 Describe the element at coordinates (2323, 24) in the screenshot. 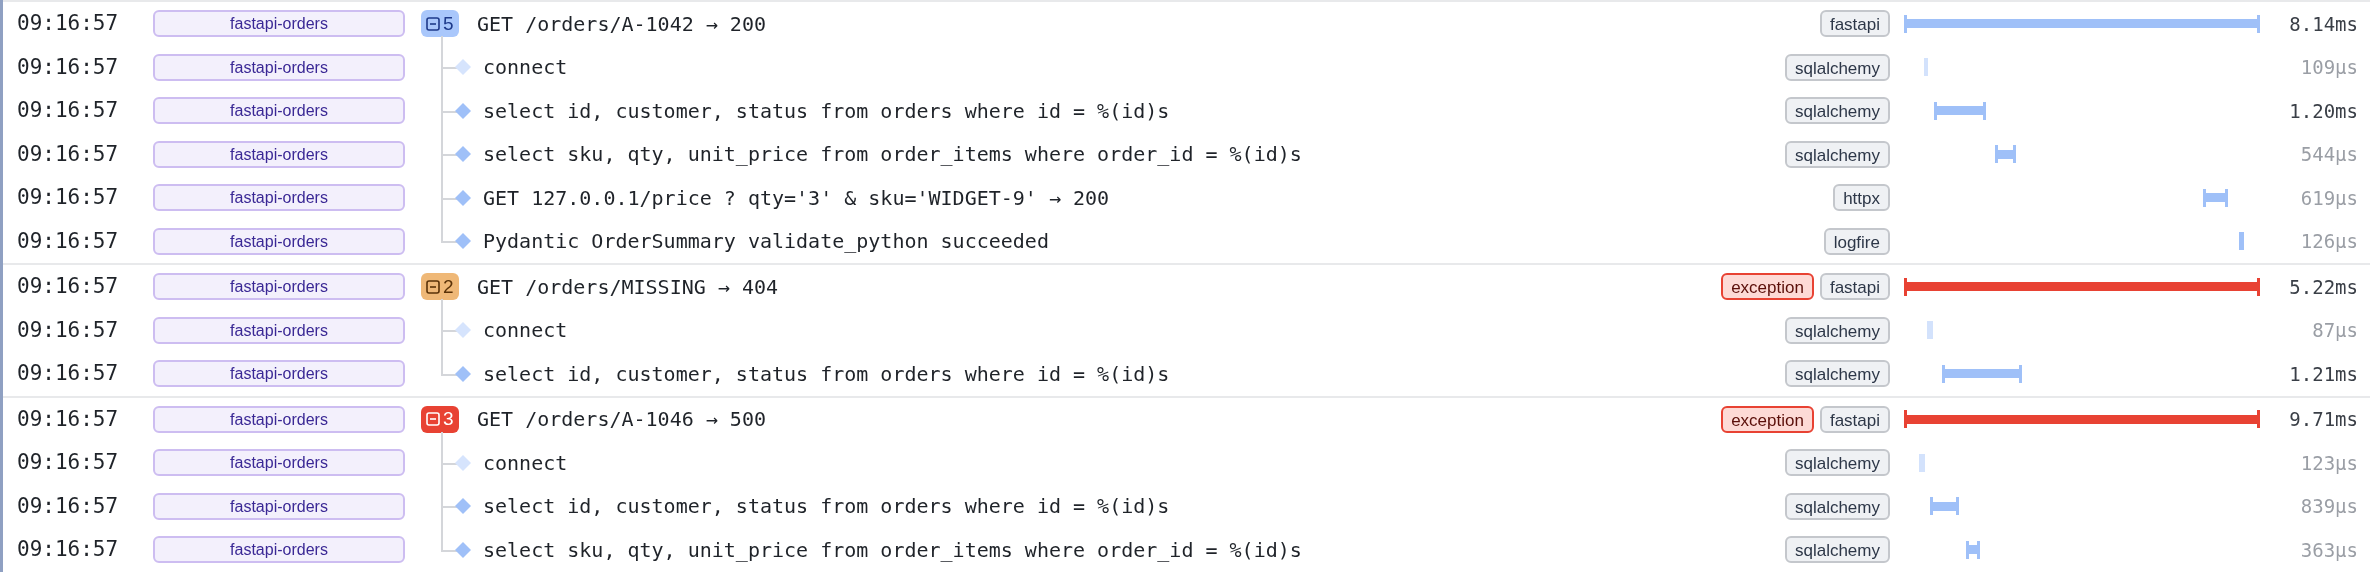

I see `duration: 8.14ms` at that location.